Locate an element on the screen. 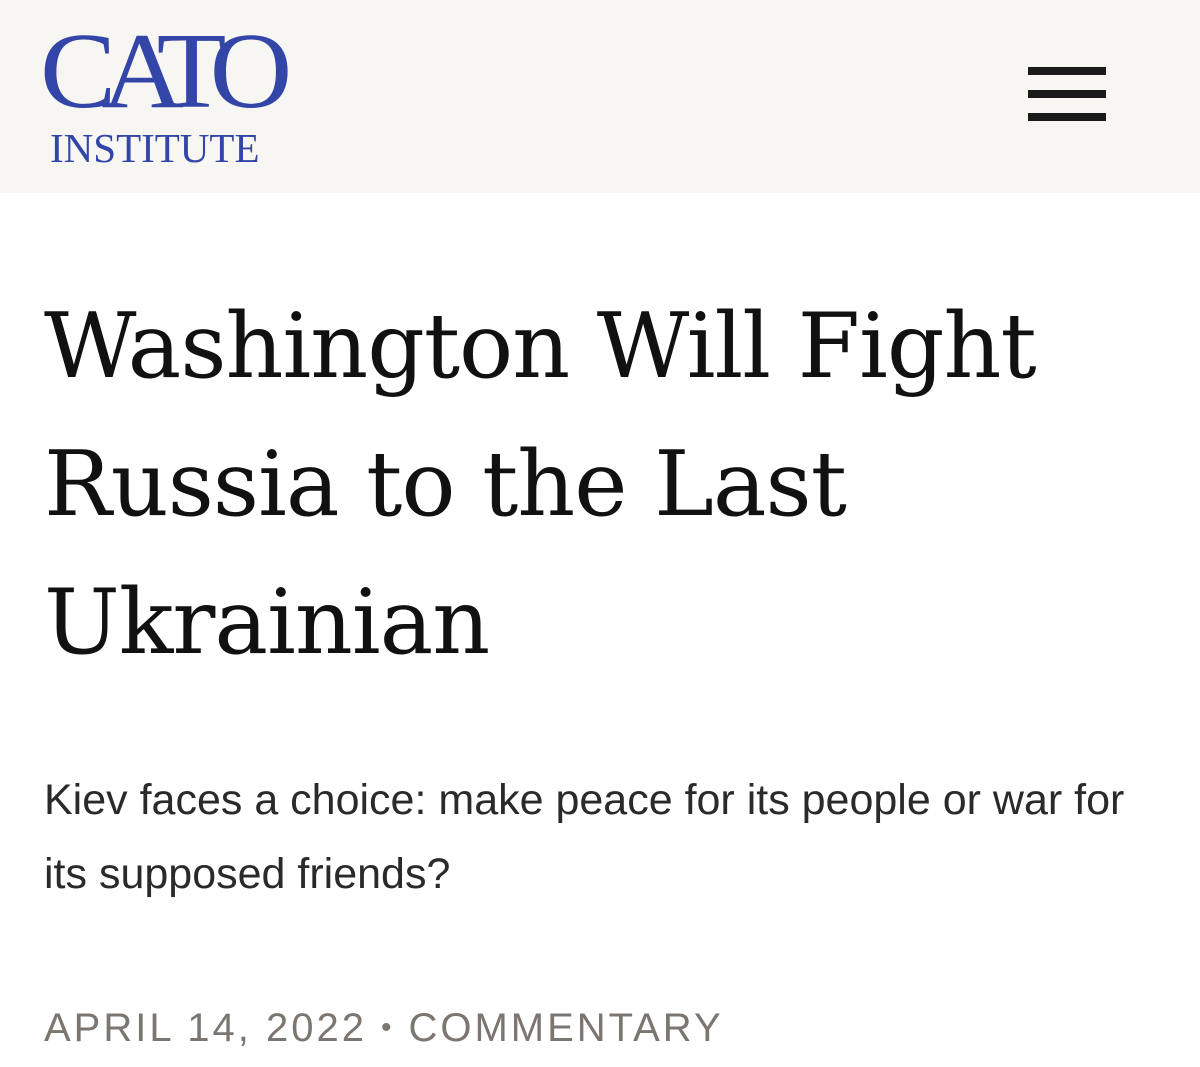 This screenshot has width=1200, height=1067. hamburger-menu-icon is located at coordinates (1067, 94).